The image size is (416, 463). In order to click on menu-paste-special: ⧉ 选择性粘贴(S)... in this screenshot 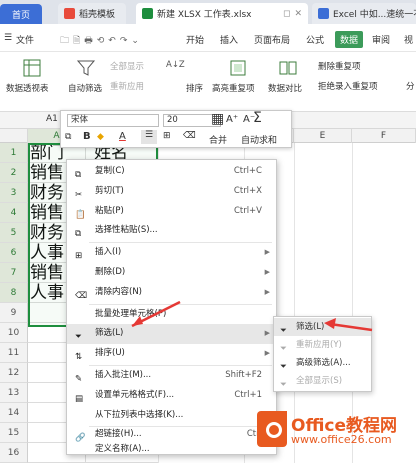, I will do `click(171, 231)`.